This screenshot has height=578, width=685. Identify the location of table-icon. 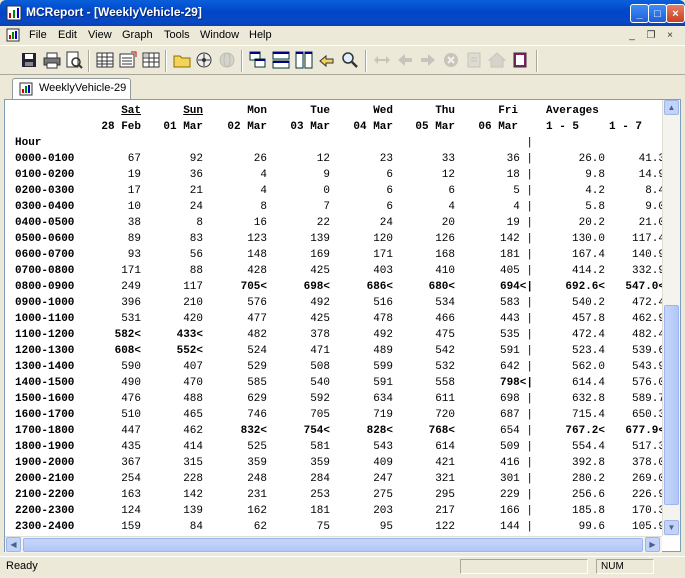
(105, 60).